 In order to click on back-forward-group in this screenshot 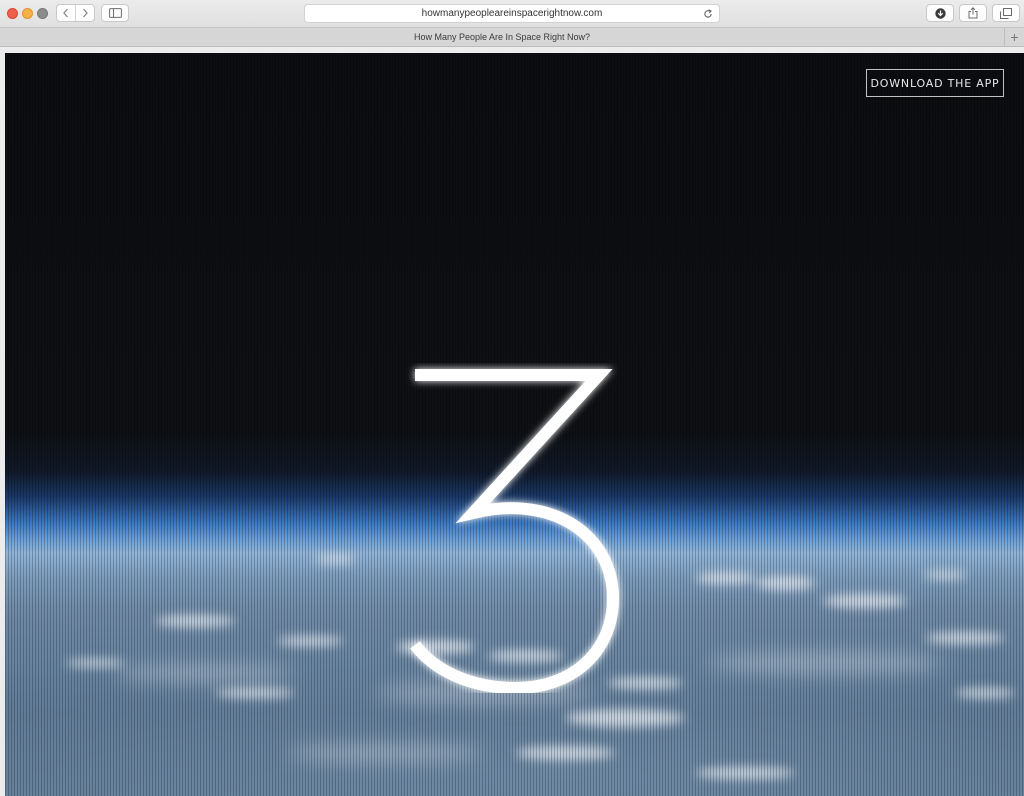, I will do `click(75, 13)`.